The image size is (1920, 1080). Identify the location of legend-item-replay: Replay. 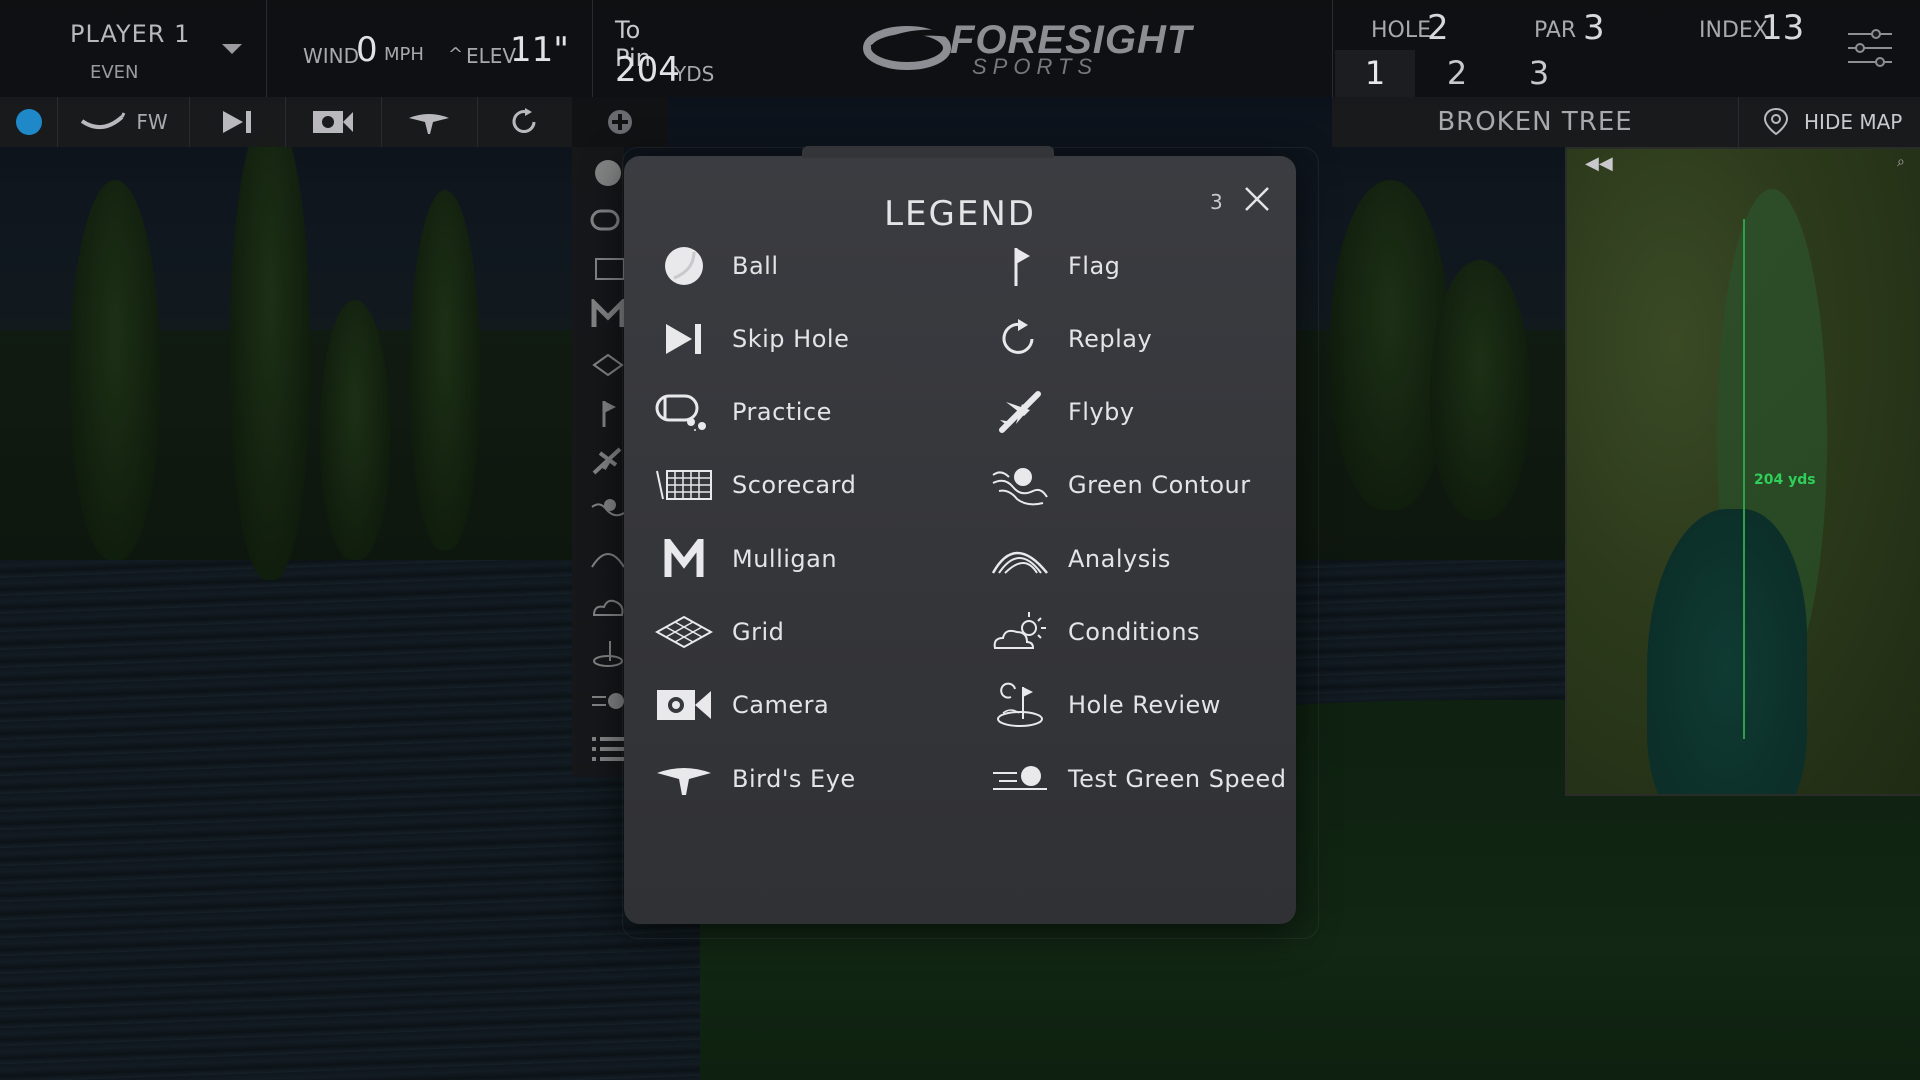
(1071, 339).